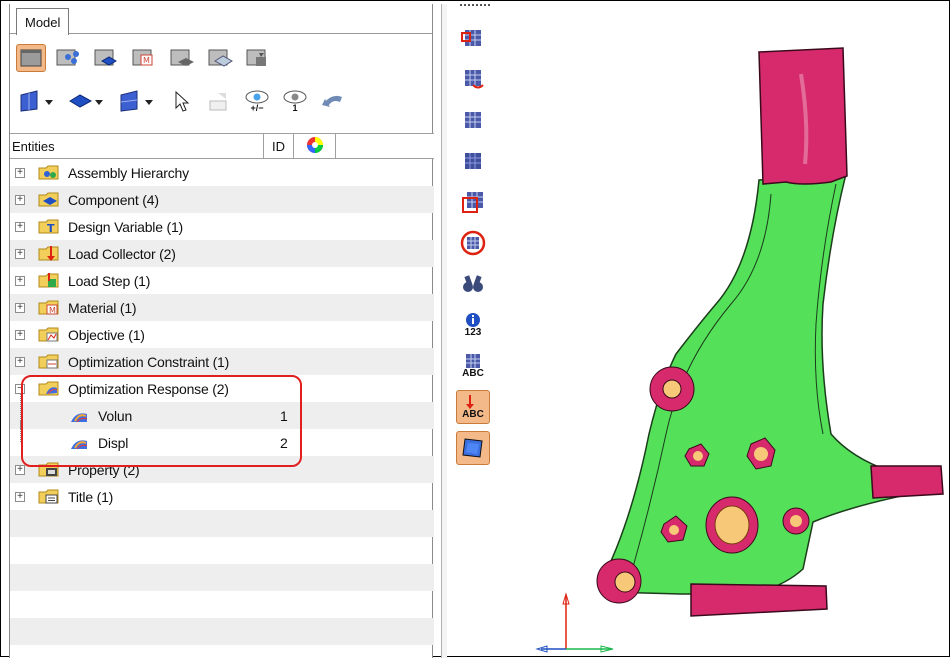  I want to click on tree-child-label: Volun, so click(115, 415).